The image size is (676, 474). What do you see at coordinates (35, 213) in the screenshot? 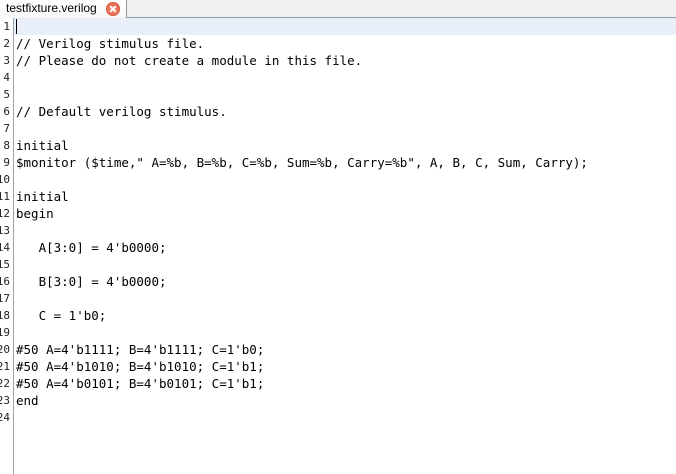
I see `line-text: begin` at bounding box center [35, 213].